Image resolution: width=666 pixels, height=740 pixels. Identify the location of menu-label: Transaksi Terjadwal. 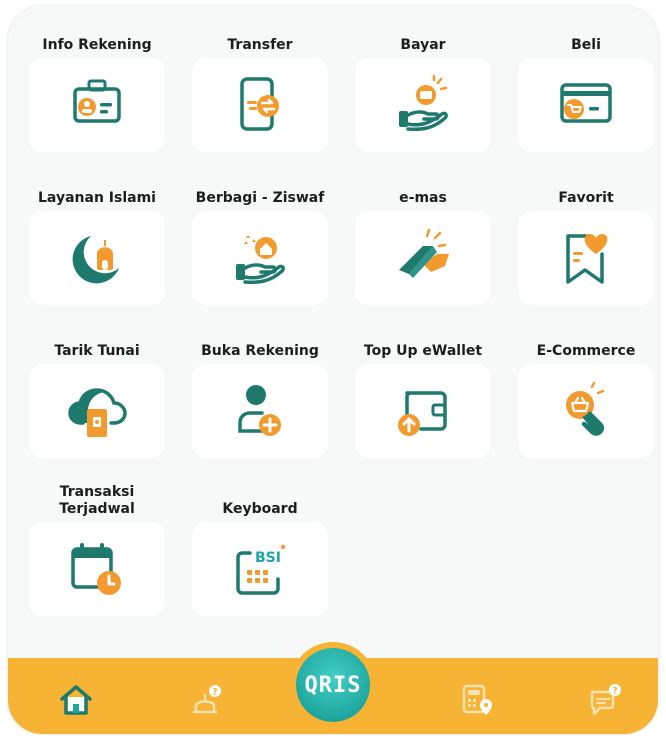
(97, 500).